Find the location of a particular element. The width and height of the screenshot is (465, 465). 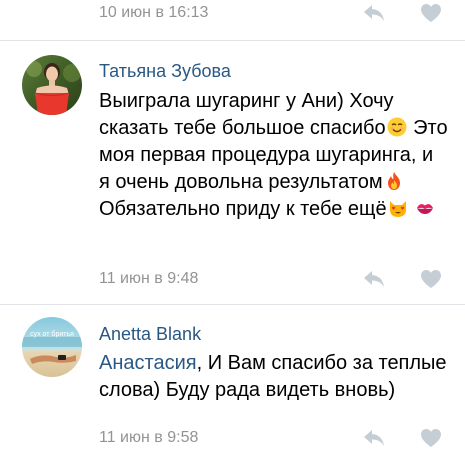

author-name-link: Anetta Blank is located at coordinates (150, 334).